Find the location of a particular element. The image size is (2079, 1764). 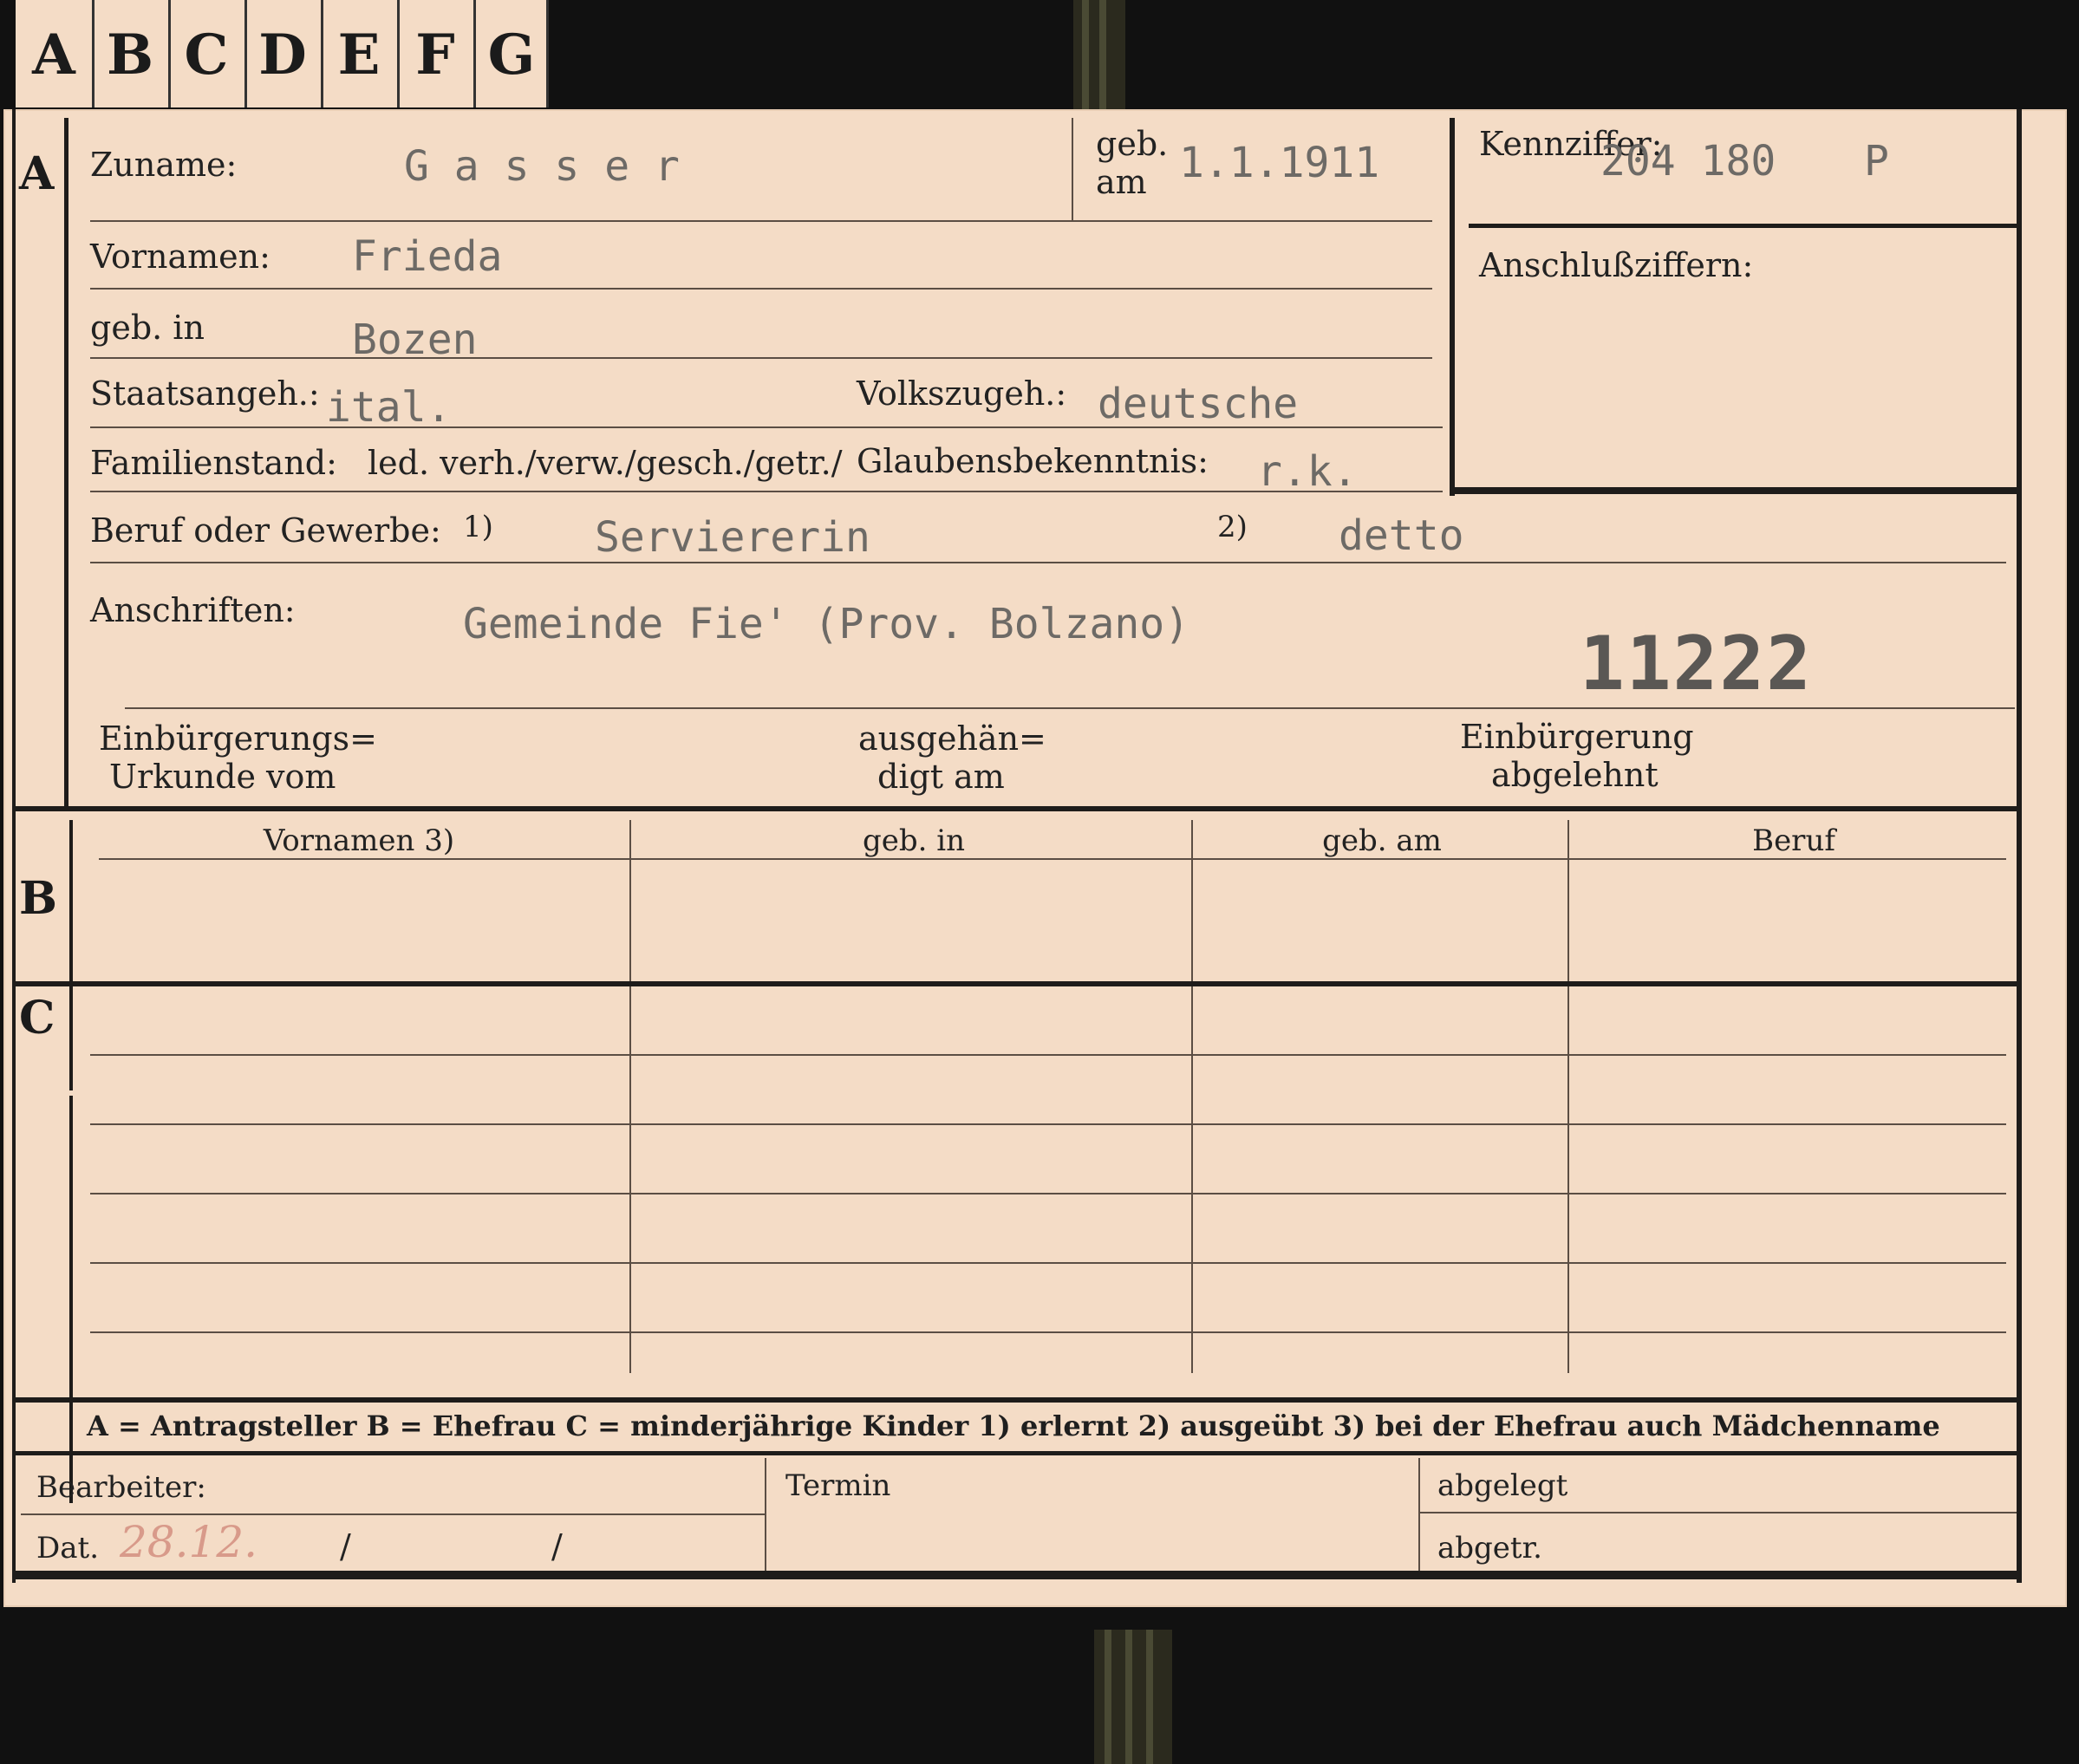

volks-label: Volkszugeh.: is located at coordinates (962, 393).